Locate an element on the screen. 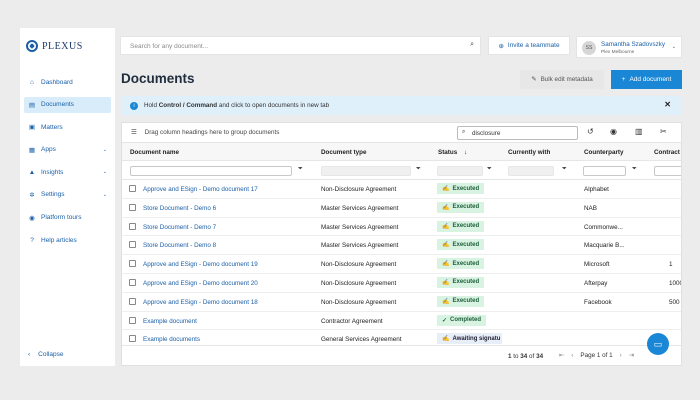 This screenshot has width=700, height=400. sidebar-item-platform-tours: ◉ Platform tours is located at coordinates (67, 218).